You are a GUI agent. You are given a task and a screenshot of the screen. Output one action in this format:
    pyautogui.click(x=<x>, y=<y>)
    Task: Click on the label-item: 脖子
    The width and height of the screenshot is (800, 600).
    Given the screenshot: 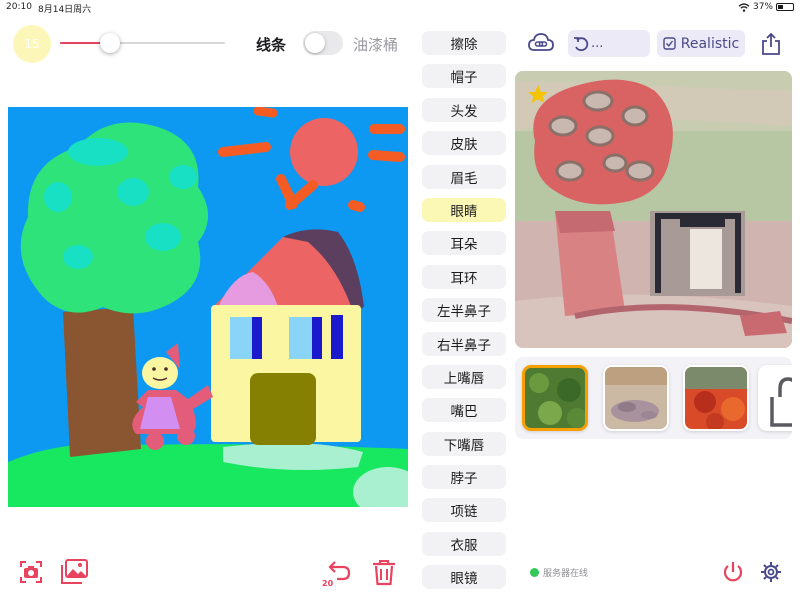 What is the action you would take?
    pyautogui.click(x=464, y=477)
    